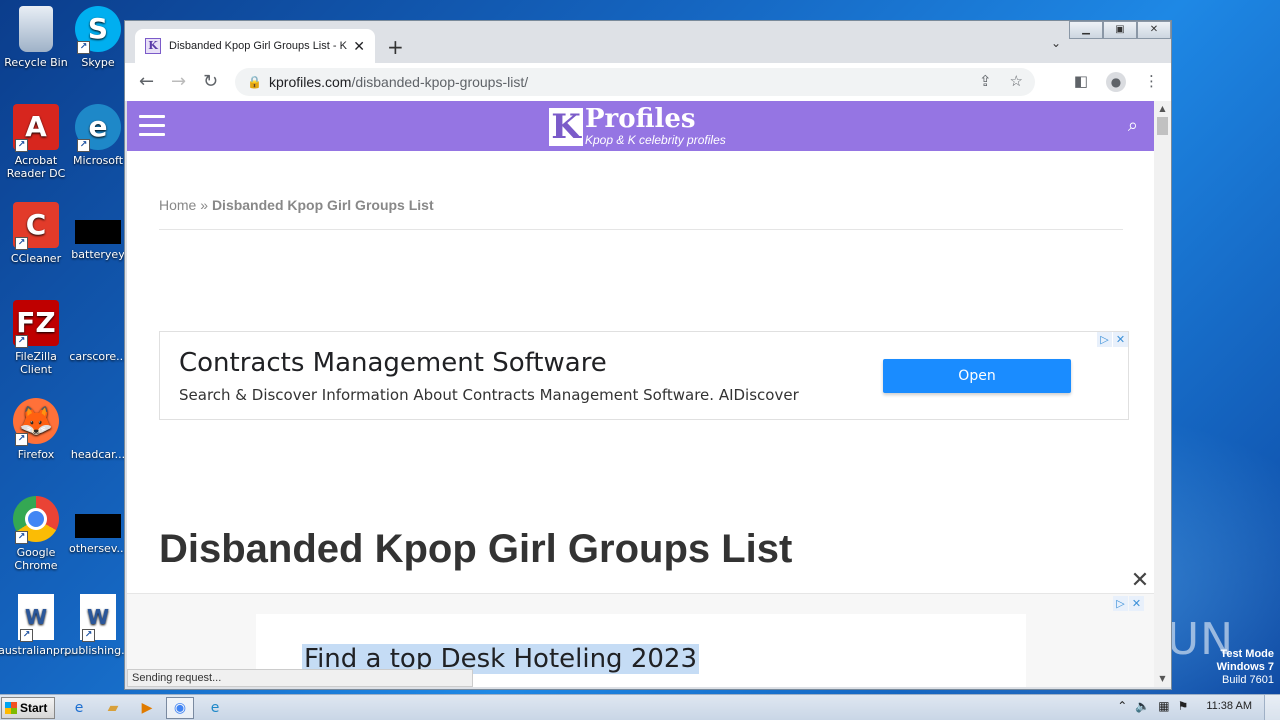 Image resolution: width=1280 pixels, height=720 pixels. Describe the element at coordinates (1162, 679) in the screenshot. I see `scroll-down-icon: ▼` at that location.